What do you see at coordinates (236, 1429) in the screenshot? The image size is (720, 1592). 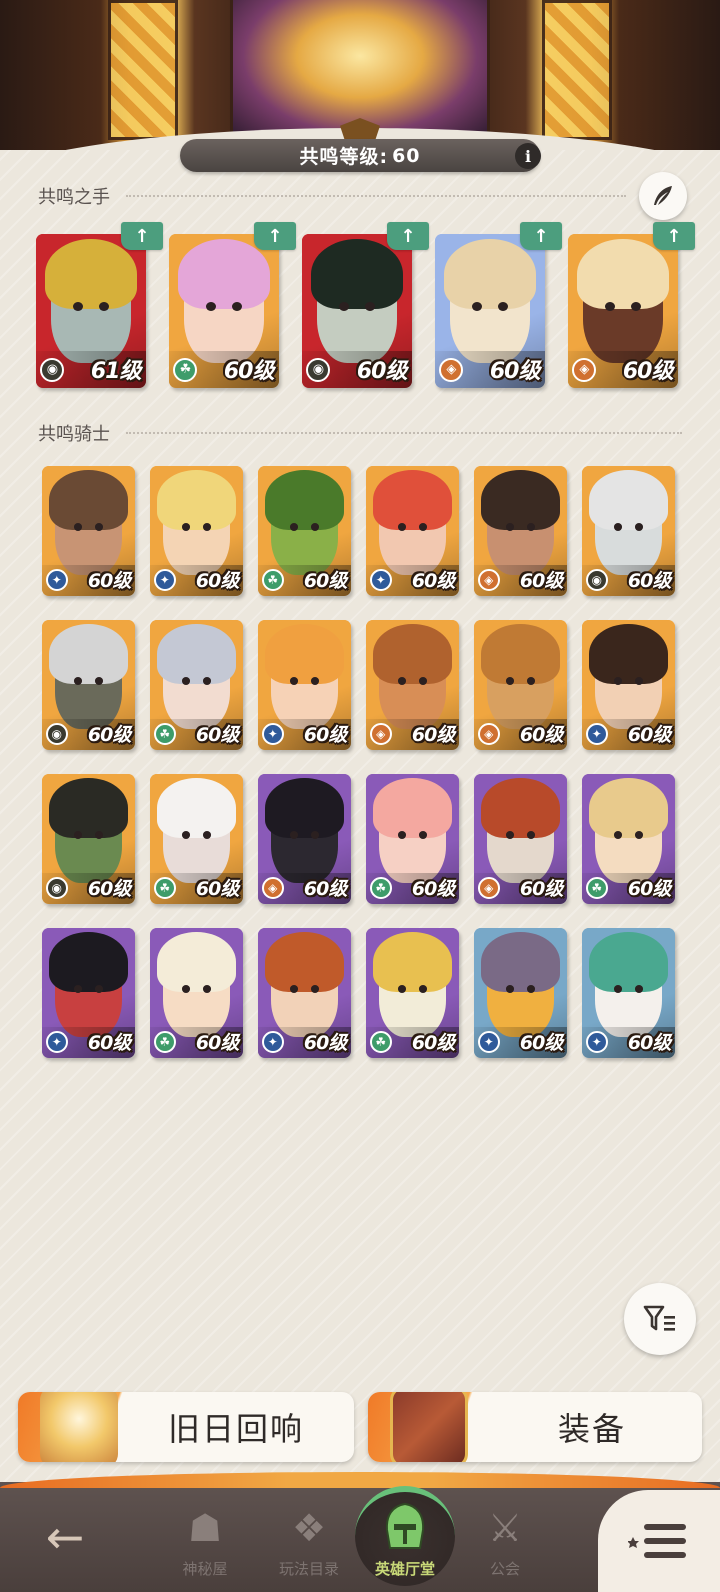 I see `echoes-label: 旧日回响` at bounding box center [236, 1429].